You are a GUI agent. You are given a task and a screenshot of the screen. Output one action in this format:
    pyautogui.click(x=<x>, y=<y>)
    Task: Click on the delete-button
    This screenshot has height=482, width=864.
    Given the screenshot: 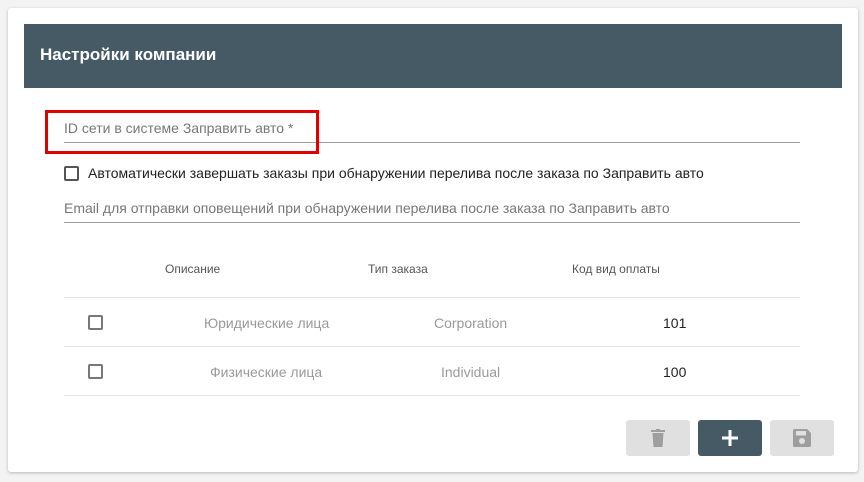 What is the action you would take?
    pyautogui.click(x=658, y=438)
    